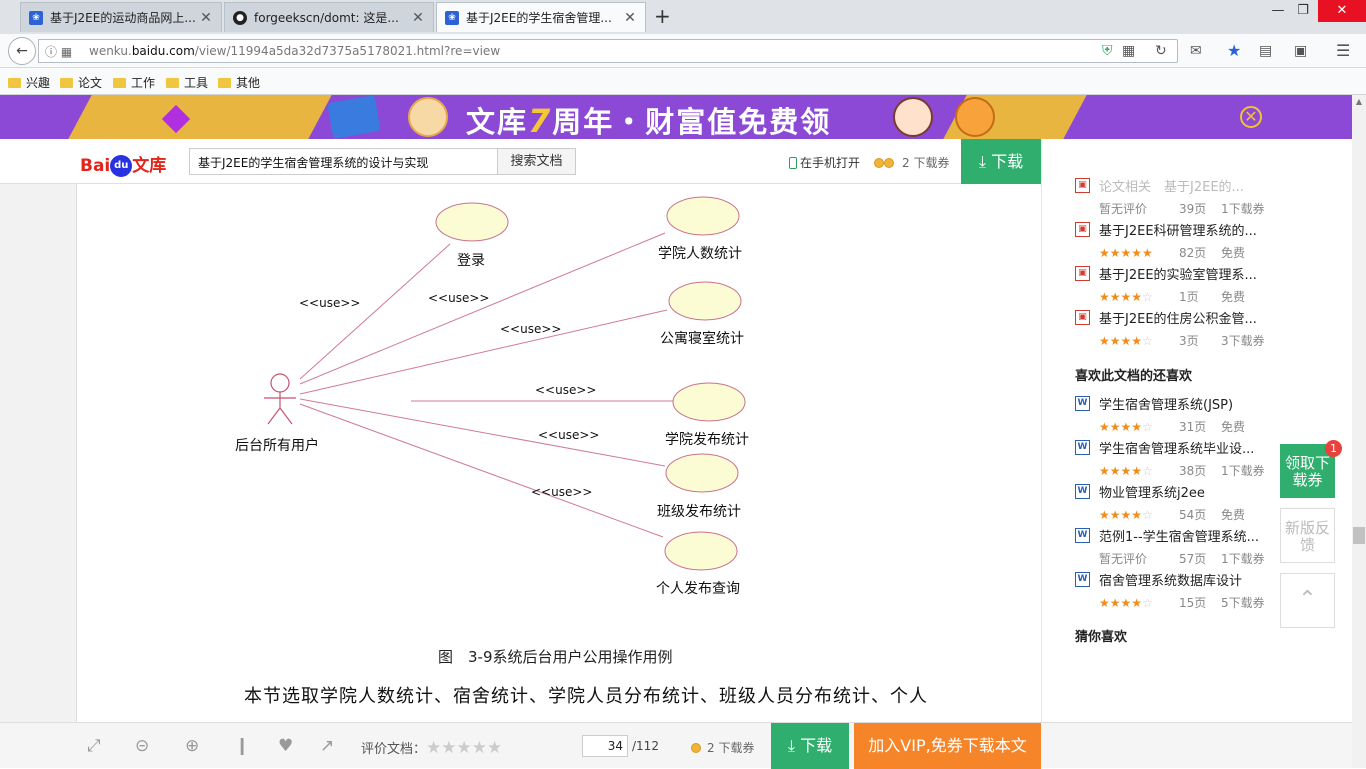  What do you see at coordinates (1300, 51) in the screenshot?
I see `reader-view-icon: ▣` at bounding box center [1300, 51].